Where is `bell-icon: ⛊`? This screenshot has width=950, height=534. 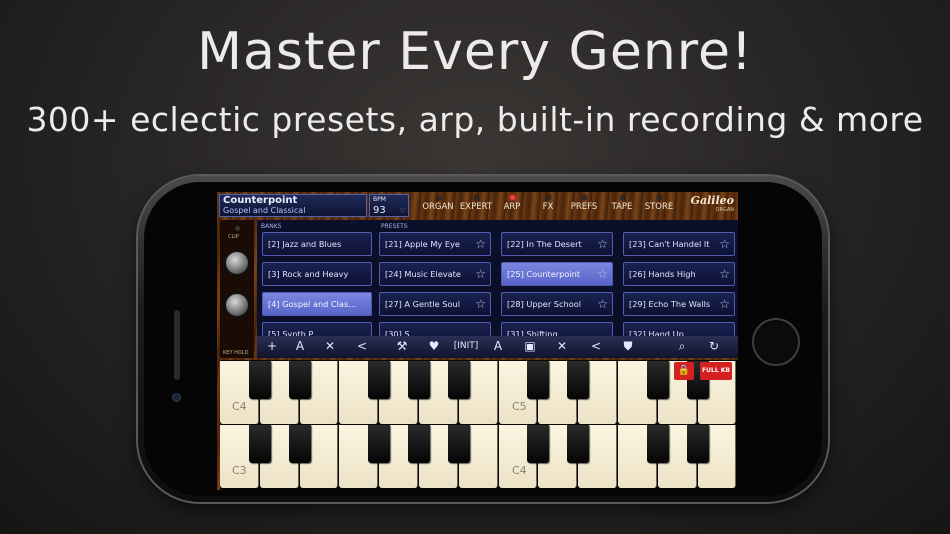
bell-icon: ⛊ is located at coordinates (628, 346).